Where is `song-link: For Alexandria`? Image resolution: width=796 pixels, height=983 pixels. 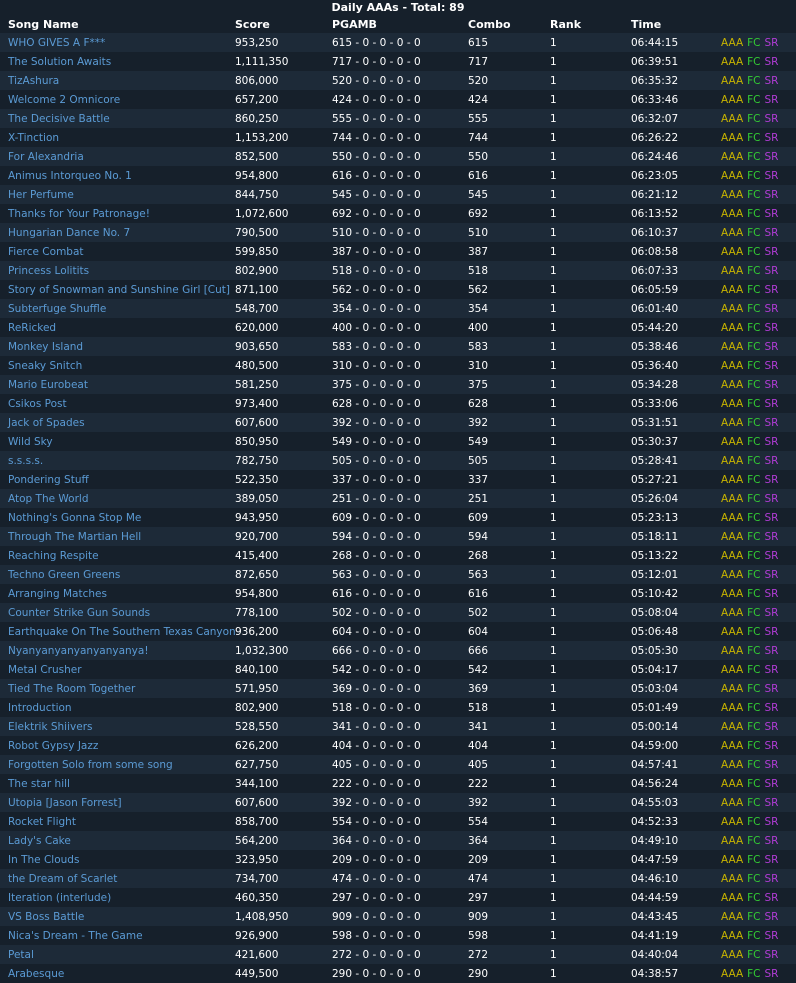 song-link: For Alexandria is located at coordinates (46, 157).